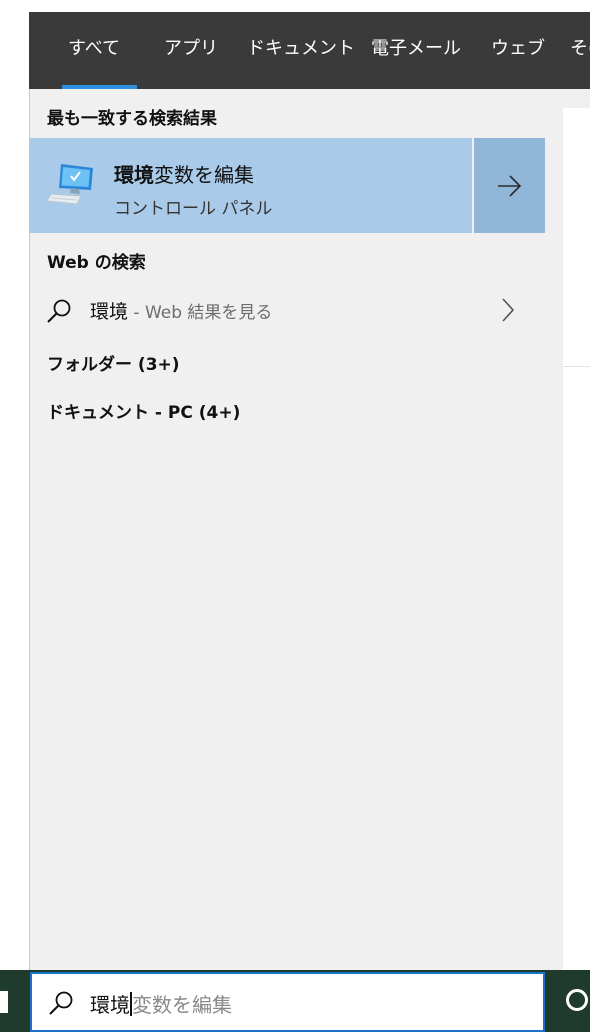 This screenshot has width=590, height=1032. I want to click on tab-web-label: ウェブ, so click(518, 48).